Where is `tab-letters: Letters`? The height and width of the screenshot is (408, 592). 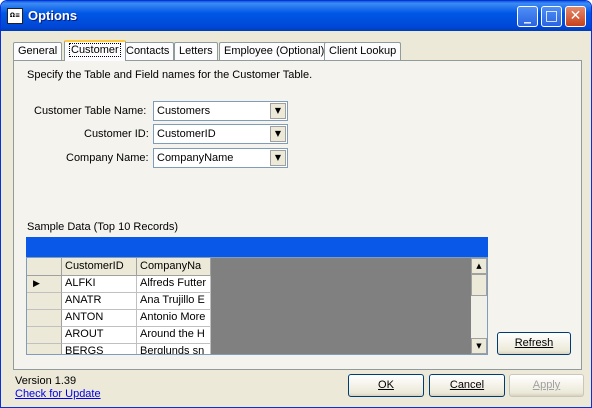
tab-letters: Letters is located at coordinates (196, 51).